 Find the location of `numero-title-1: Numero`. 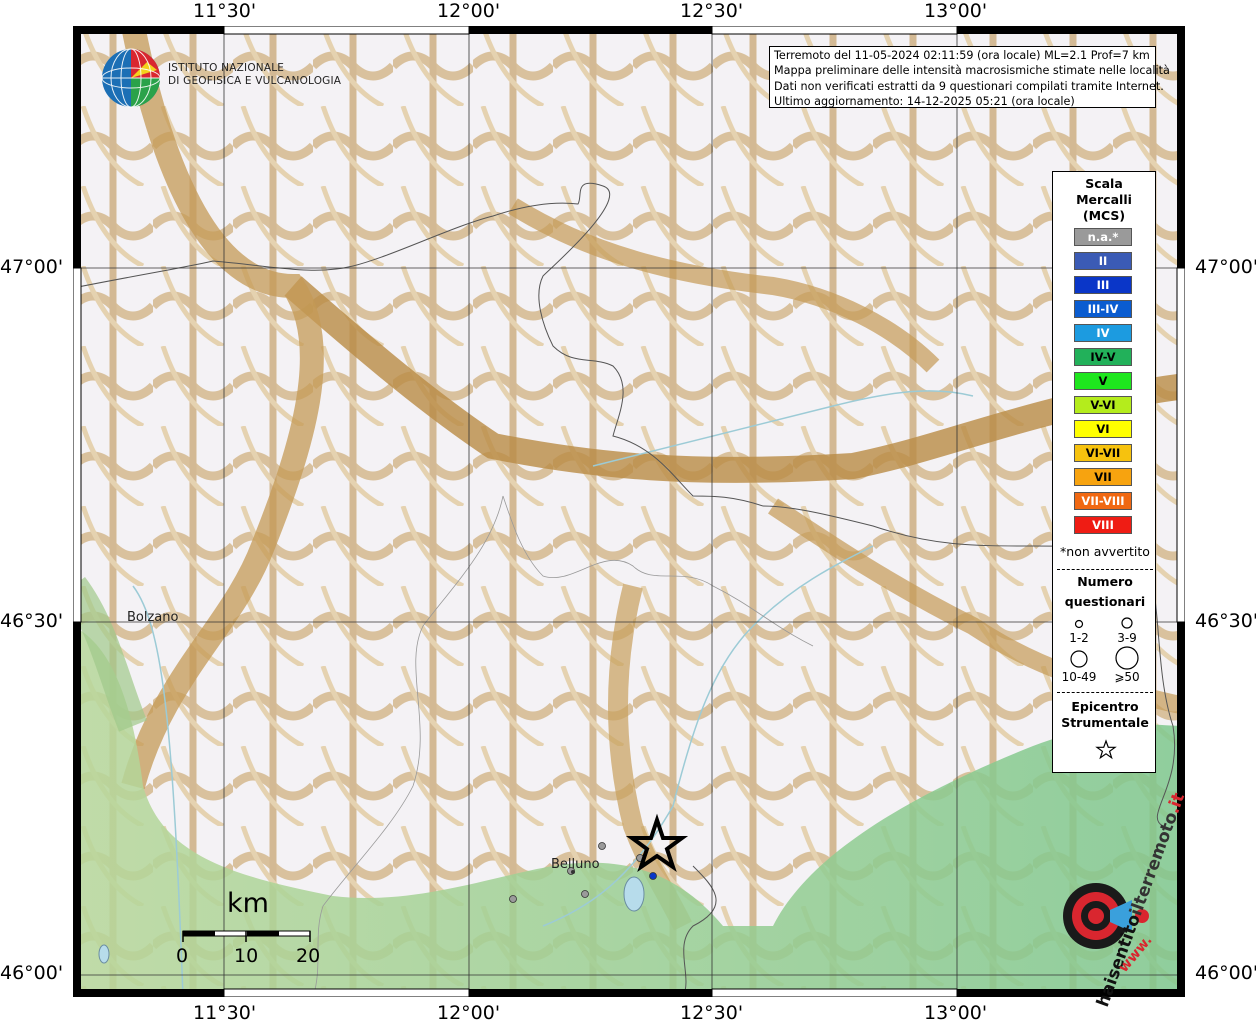

numero-title-1: Numero is located at coordinates (1105, 581).